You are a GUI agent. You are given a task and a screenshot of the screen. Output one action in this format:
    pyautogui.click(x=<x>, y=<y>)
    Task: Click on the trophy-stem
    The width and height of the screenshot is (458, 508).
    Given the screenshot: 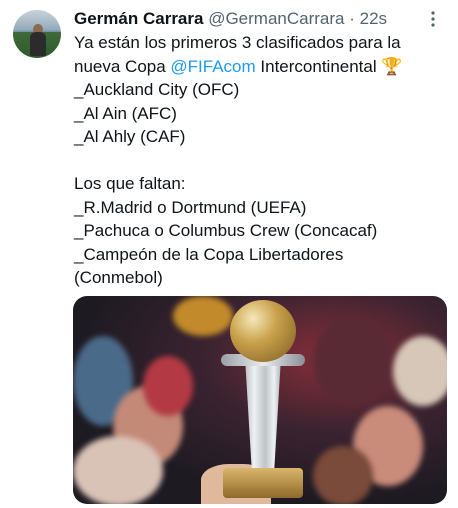 What is the action you would take?
    pyautogui.click(x=263, y=419)
    